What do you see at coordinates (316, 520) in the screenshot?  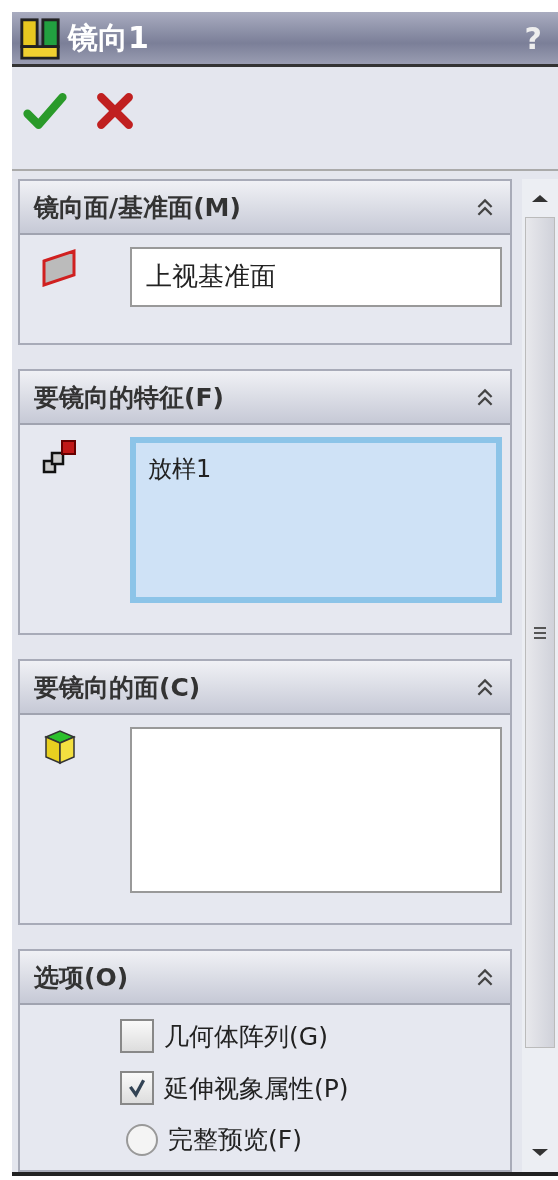 I see `selection-list: 放样1` at bounding box center [316, 520].